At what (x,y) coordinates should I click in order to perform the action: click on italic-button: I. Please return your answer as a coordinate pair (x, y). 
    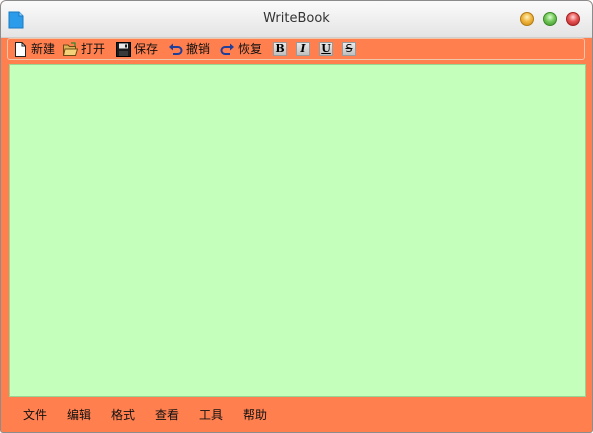
    Looking at the image, I should click on (303, 49).